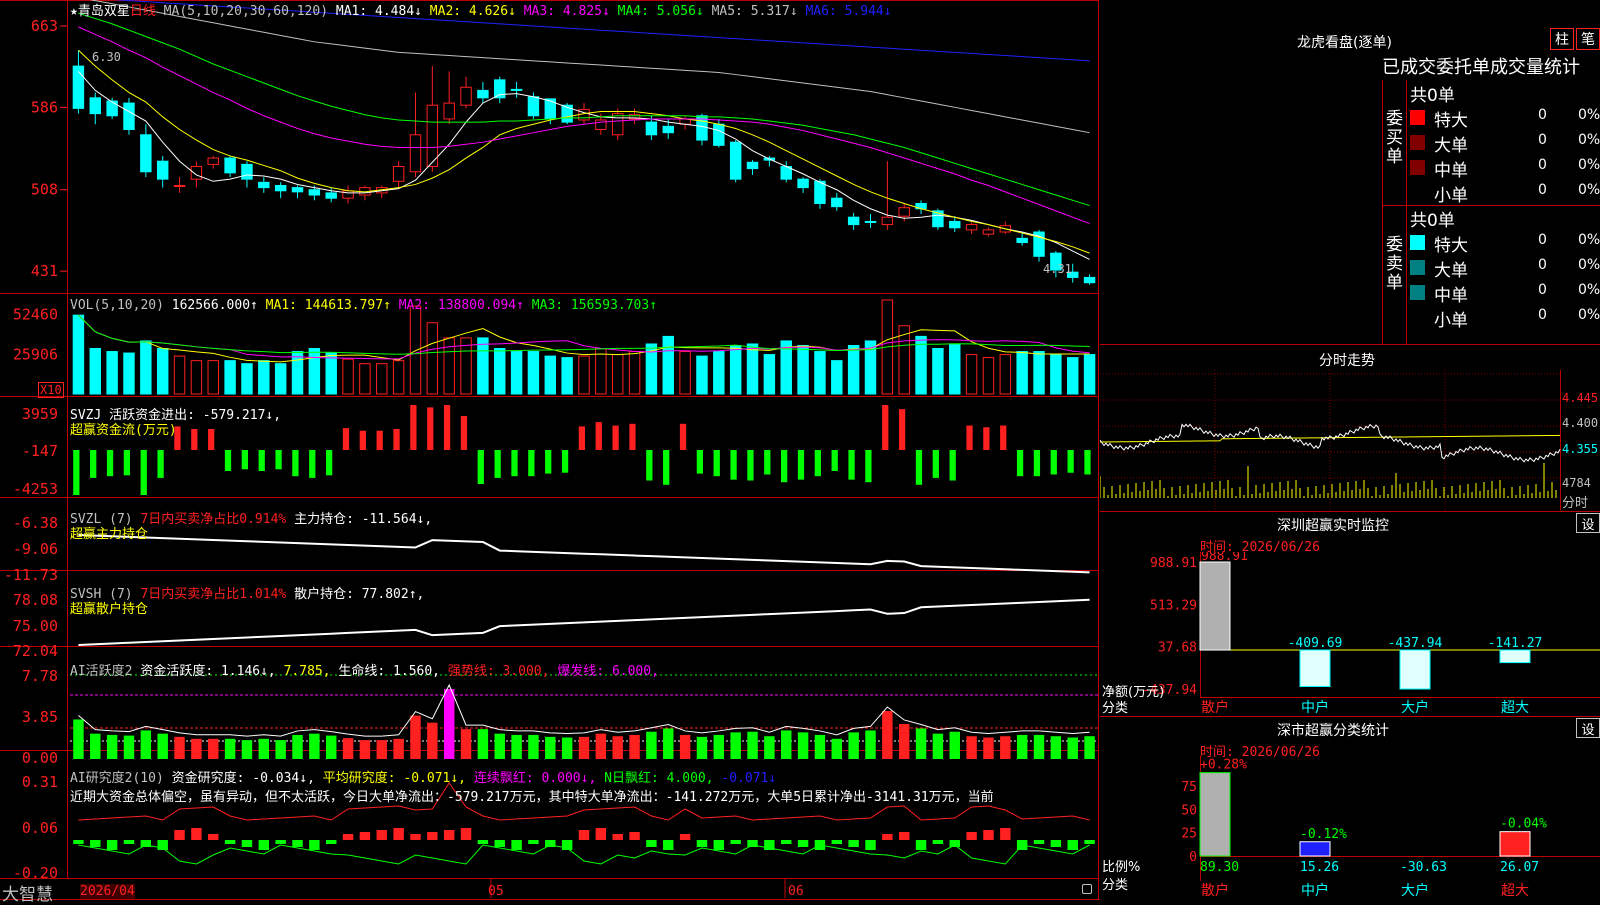  What do you see at coordinates (566, 11) in the screenshot?
I see `ma3-value: MA3: 4.825↓` at bounding box center [566, 11].